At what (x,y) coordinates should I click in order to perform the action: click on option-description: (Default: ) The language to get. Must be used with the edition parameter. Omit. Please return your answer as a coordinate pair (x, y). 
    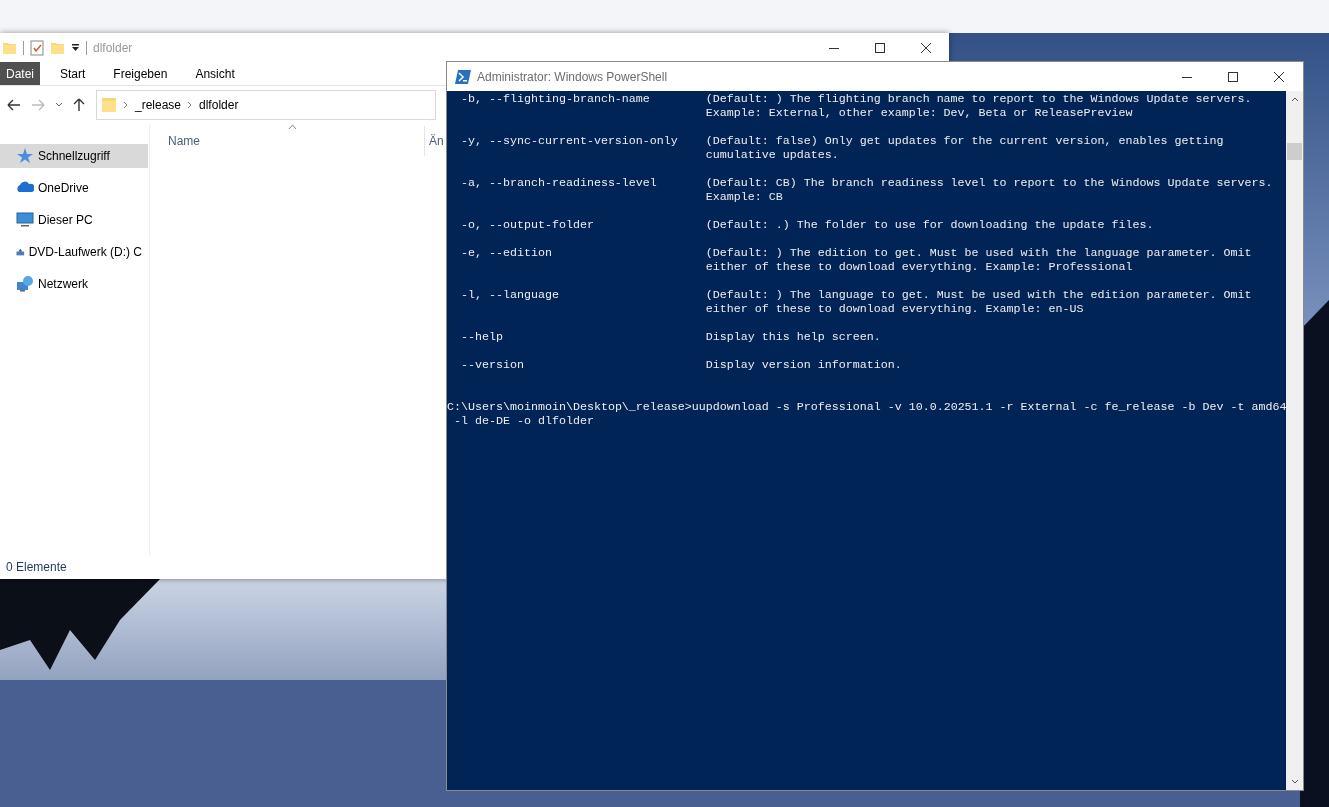
    Looking at the image, I should click on (978, 295).